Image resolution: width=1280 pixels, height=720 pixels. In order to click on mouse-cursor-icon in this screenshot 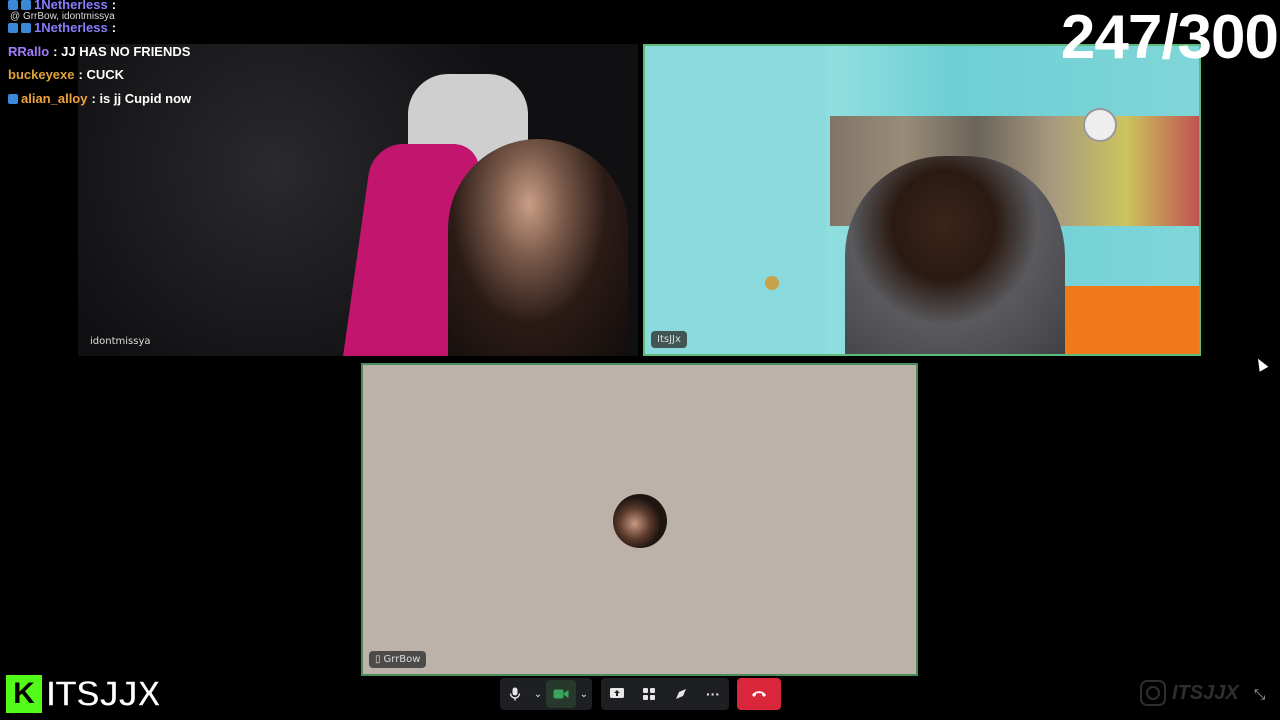, I will do `click(1261, 364)`.